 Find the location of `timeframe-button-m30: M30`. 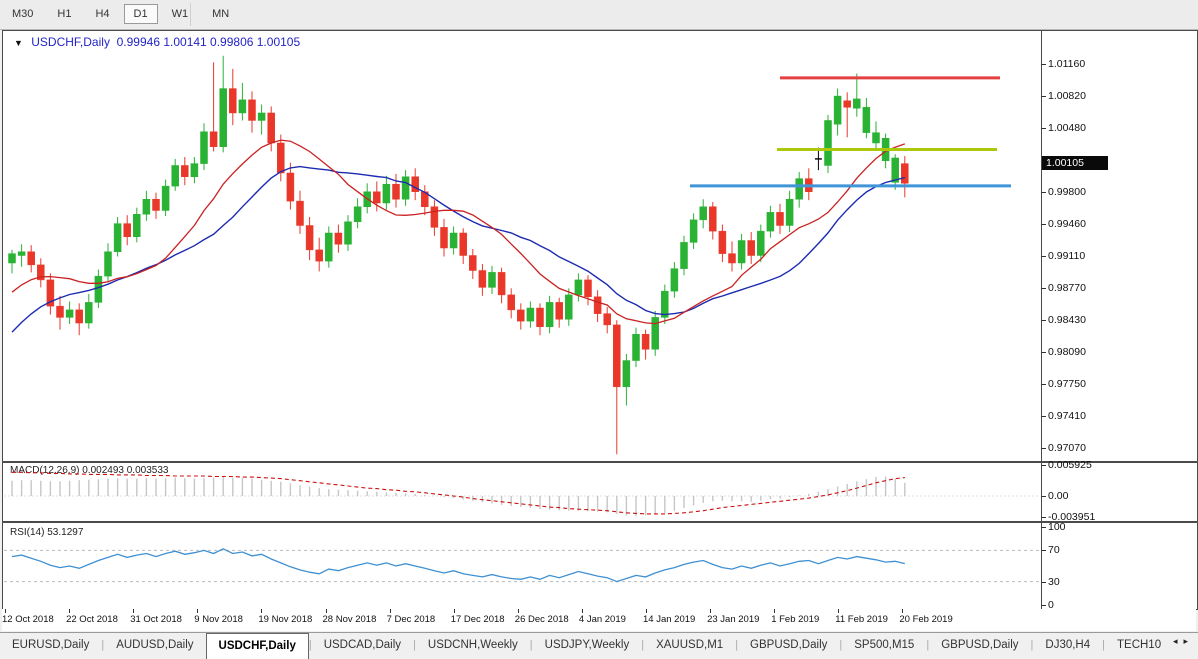

timeframe-button-m30: M30 is located at coordinates (22, 14).